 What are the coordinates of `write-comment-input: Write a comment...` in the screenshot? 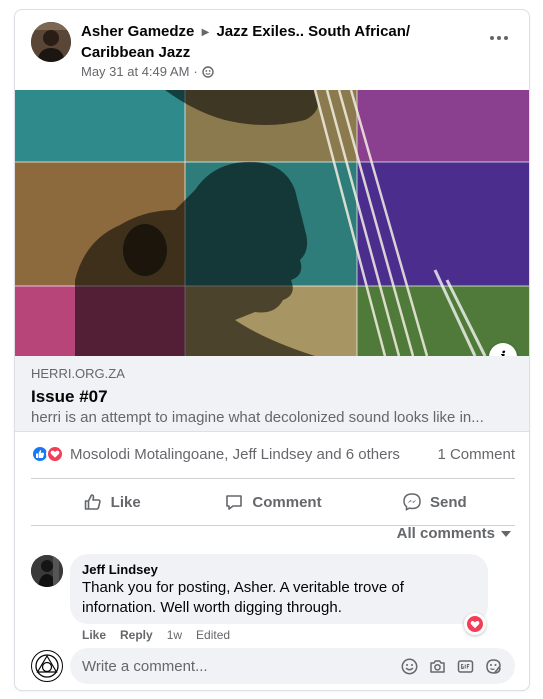 It's located at (292, 666).